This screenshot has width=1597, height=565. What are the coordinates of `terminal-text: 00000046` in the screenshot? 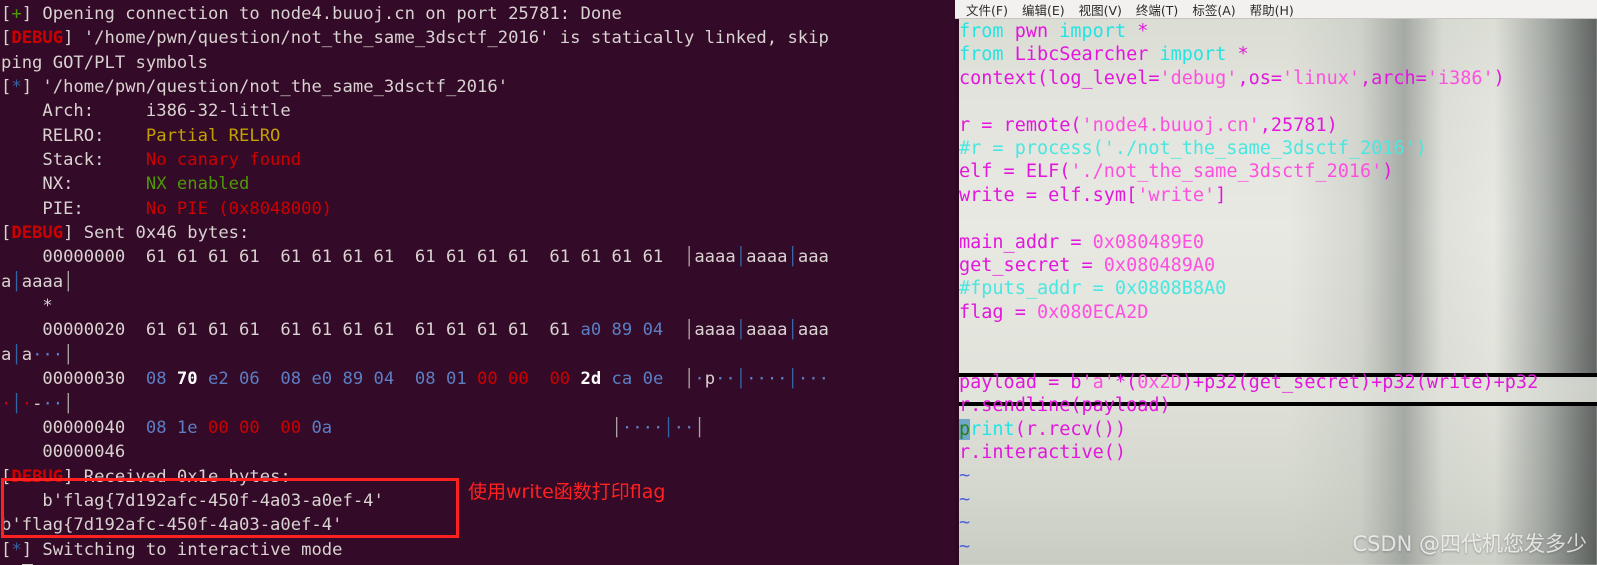 It's located at (63, 452).